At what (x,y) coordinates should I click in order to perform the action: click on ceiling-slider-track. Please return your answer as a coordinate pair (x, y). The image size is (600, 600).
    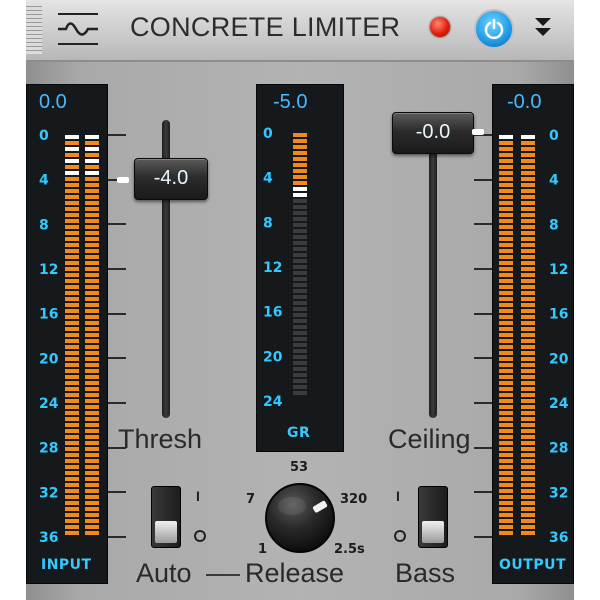
    Looking at the image, I should click on (433, 273).